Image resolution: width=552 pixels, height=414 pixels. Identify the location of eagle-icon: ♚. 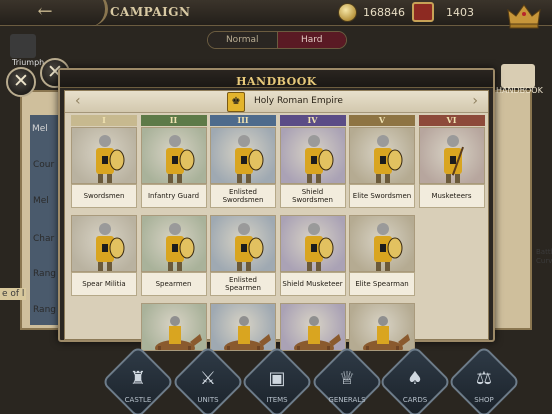
(236, 102).